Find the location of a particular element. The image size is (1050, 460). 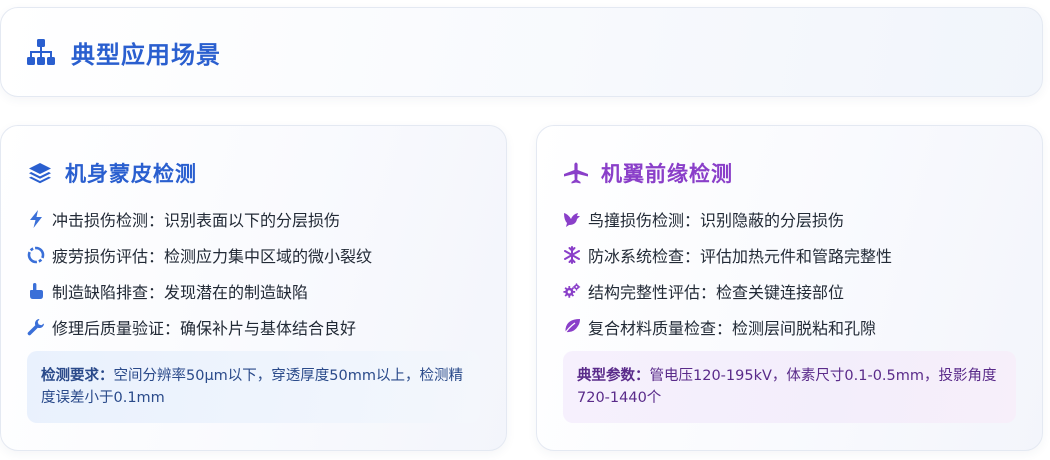

list-item: 疲劳损伤评估：检测应力集中区域的微小裂纹 is located at coordinates (199, 255).